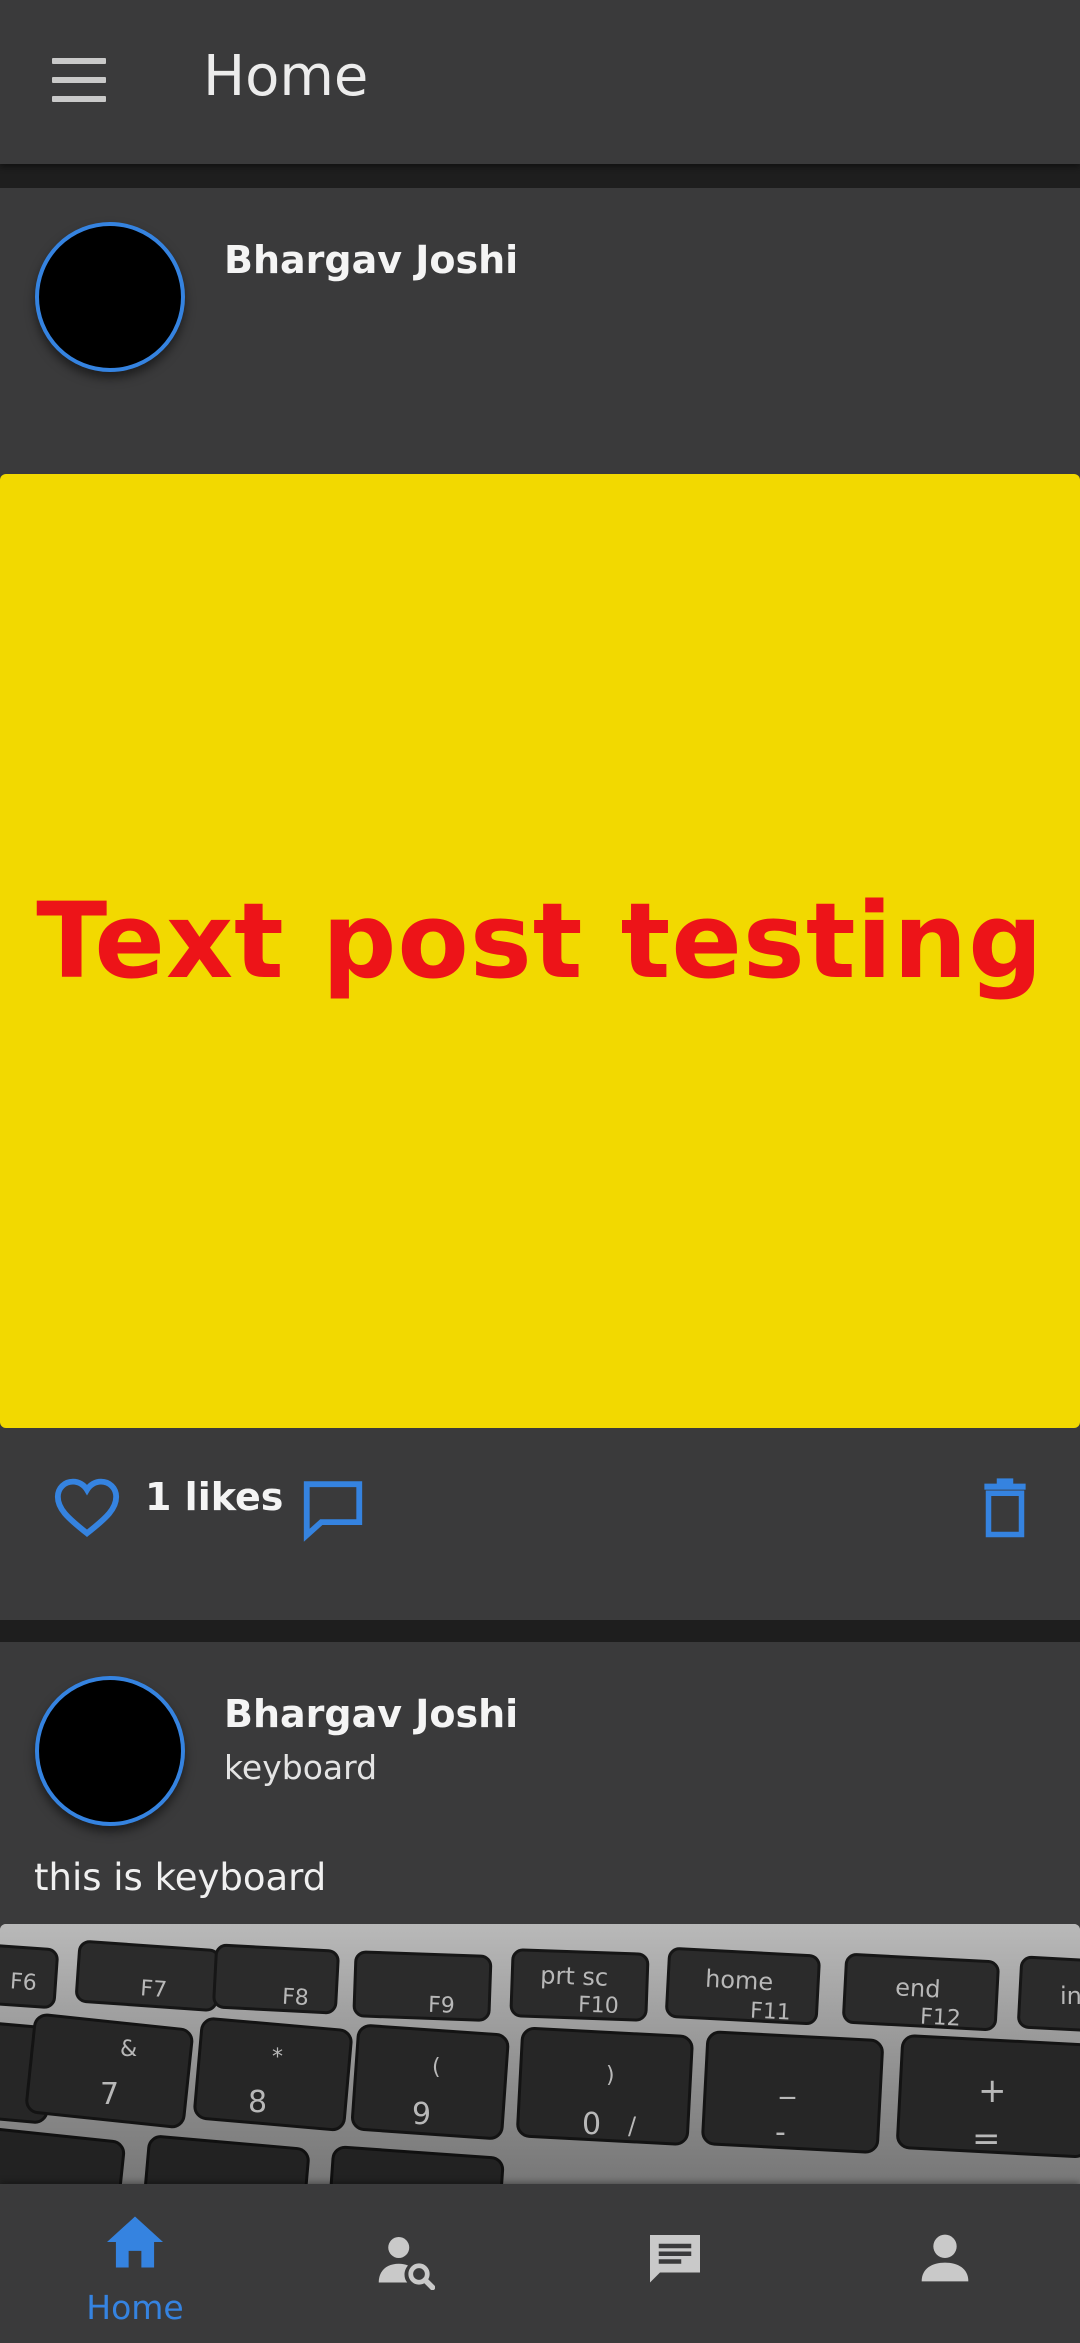 The width and height of the screenshot is (1080, 2343). I want to click on svg-text: prt sc, so click(574, 1976).